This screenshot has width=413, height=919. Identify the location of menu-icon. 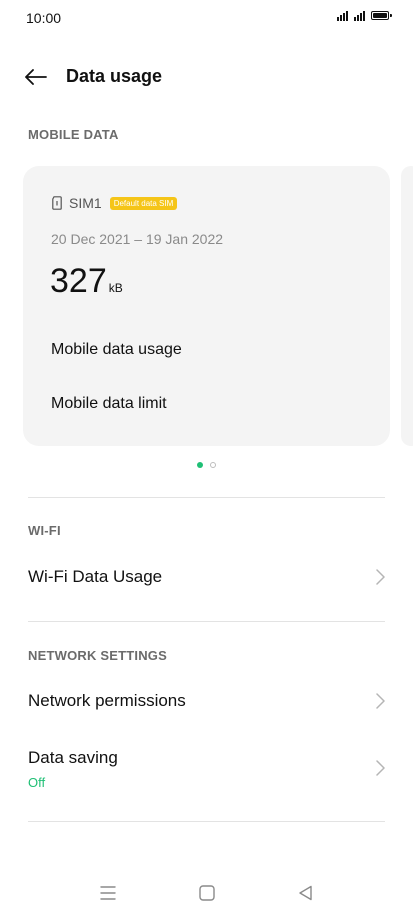
(108, 893).